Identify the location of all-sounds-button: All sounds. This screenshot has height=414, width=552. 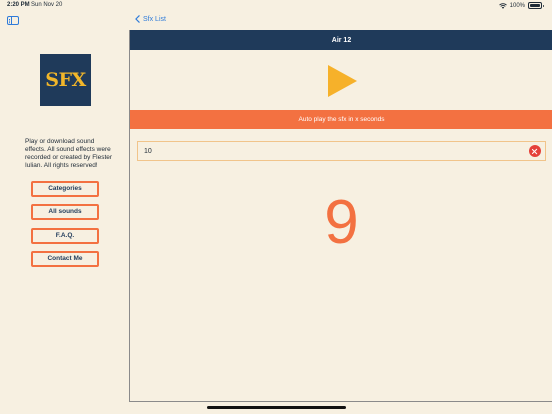
(65, 212).